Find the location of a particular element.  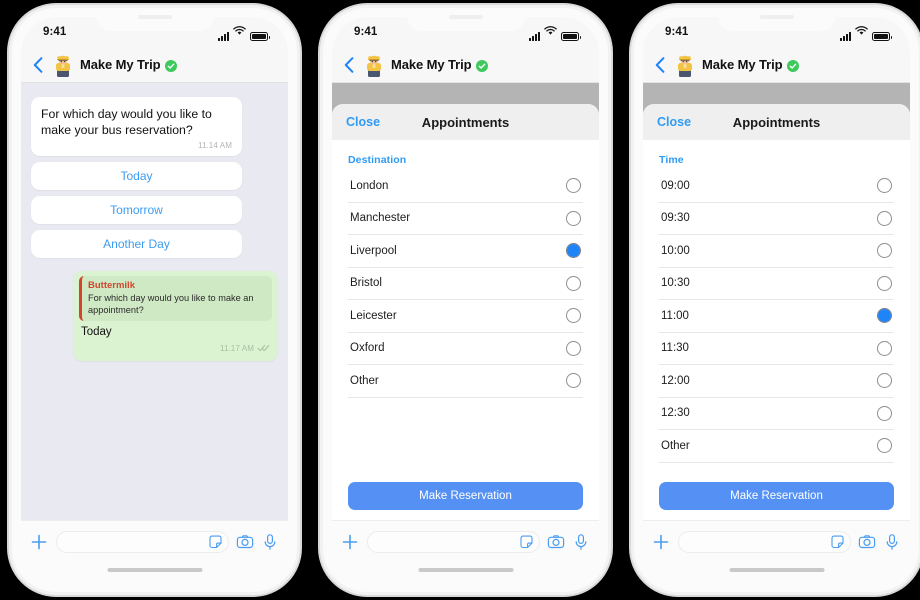

option-row-1000: 10:00 is located at coordinates (776, 251).